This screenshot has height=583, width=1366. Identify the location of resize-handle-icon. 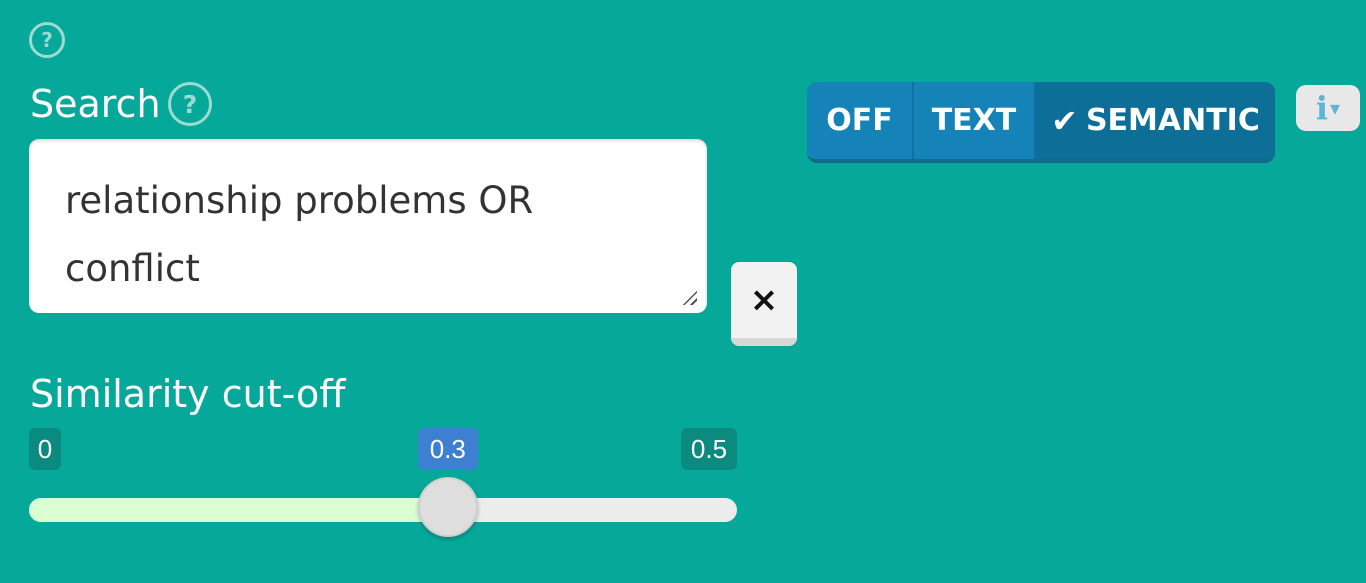
(689, 297).